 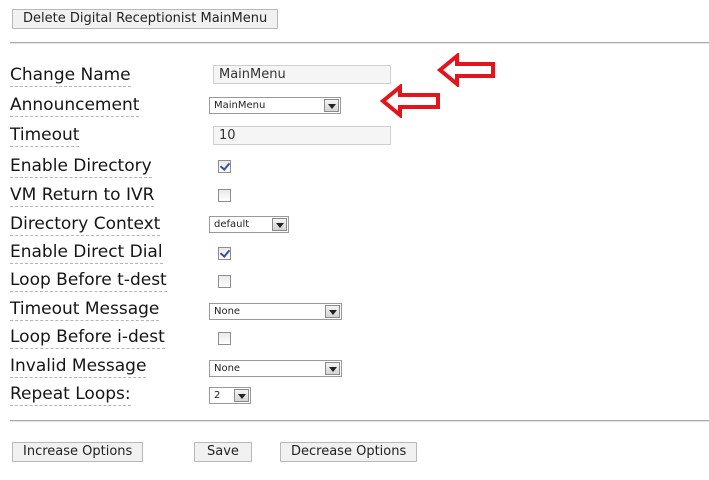 I want to click on bottom-divider, so click(x=359, y=421).